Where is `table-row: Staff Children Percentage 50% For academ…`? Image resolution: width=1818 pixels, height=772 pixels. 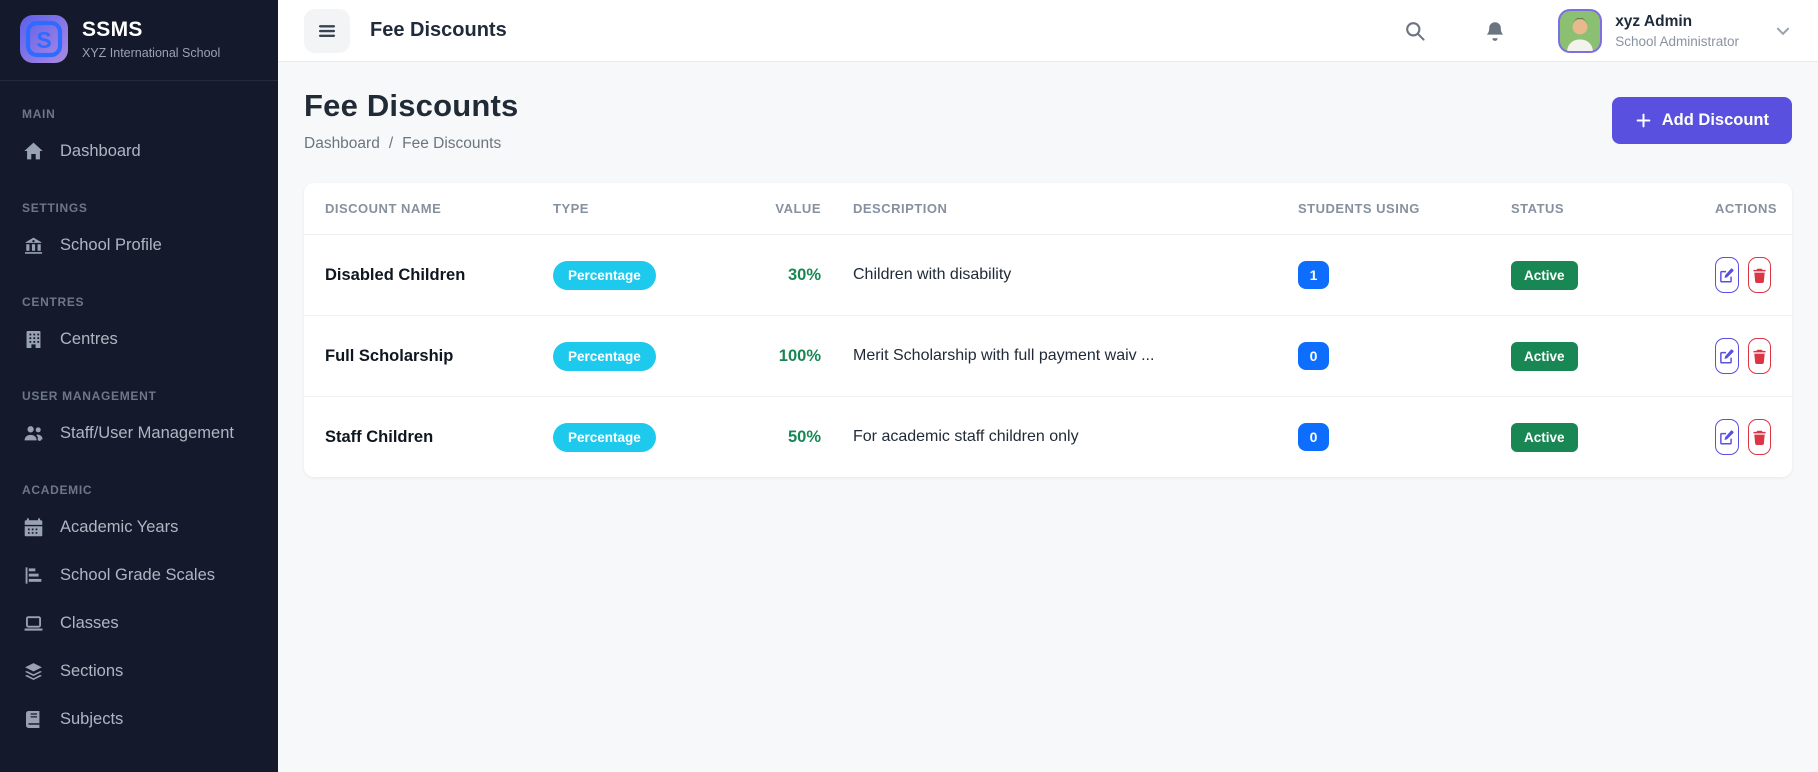 table-row: Staff Children Percentage 50% For academ… is located at coordinates (1048, 437).